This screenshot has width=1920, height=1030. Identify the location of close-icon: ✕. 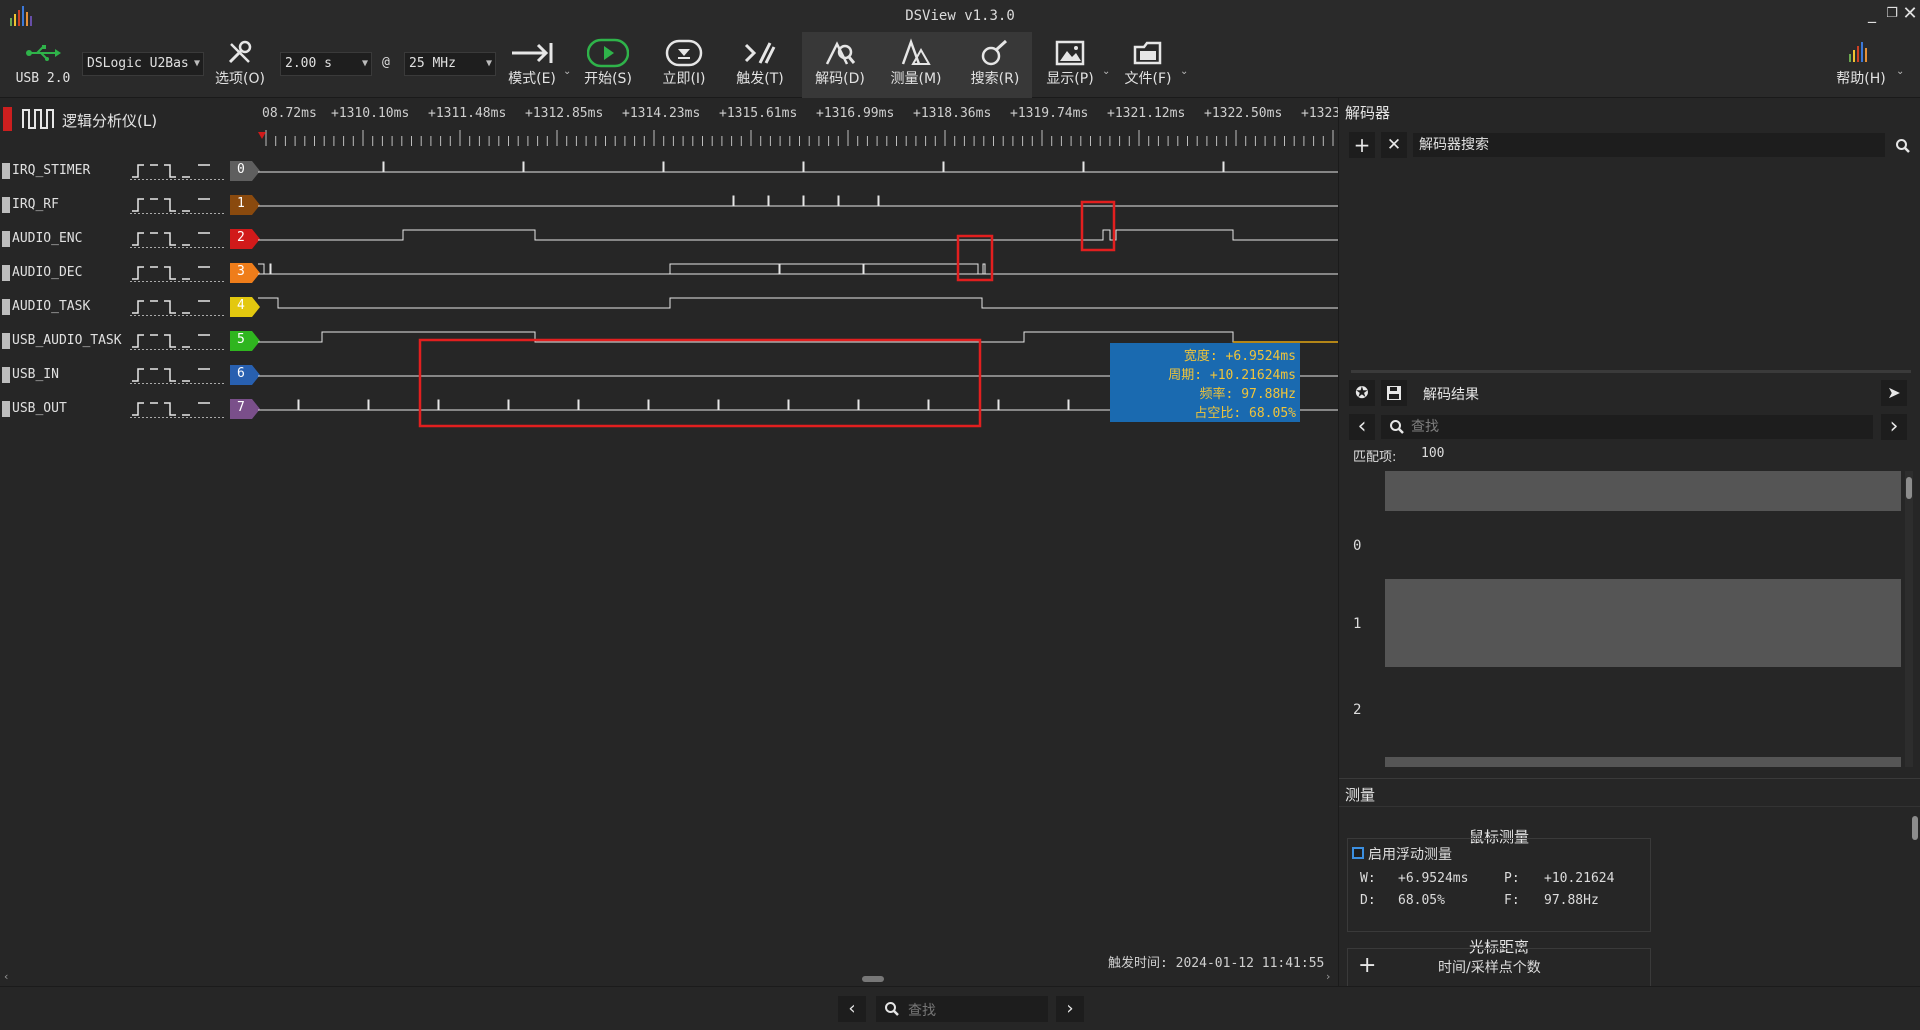
(1910, 14).